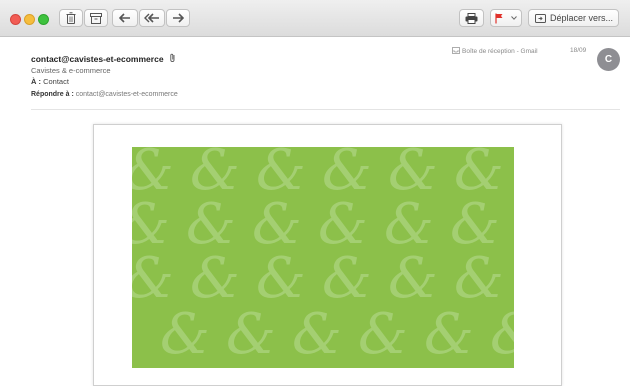  What do you see at coordinates (15, 19) in the screenshot?
I see `close-window-button` at bounding box center [15, 19].